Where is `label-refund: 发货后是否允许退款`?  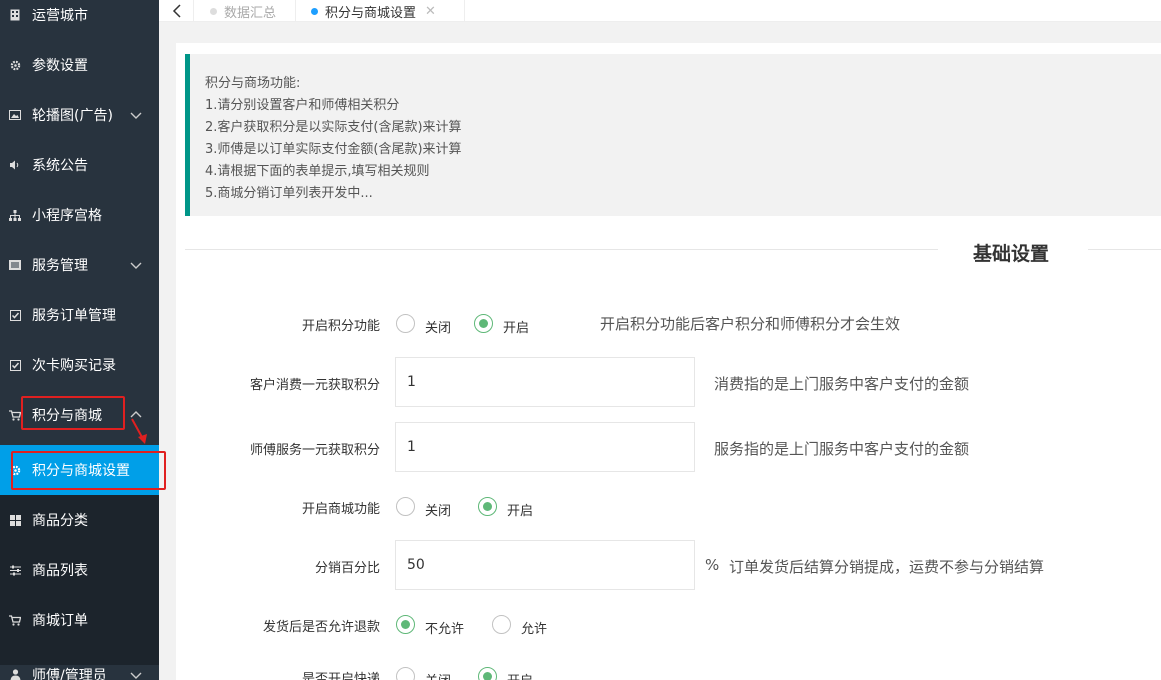 label-refund: 发货后是否允许退款 is located at coordinates (321, 627).